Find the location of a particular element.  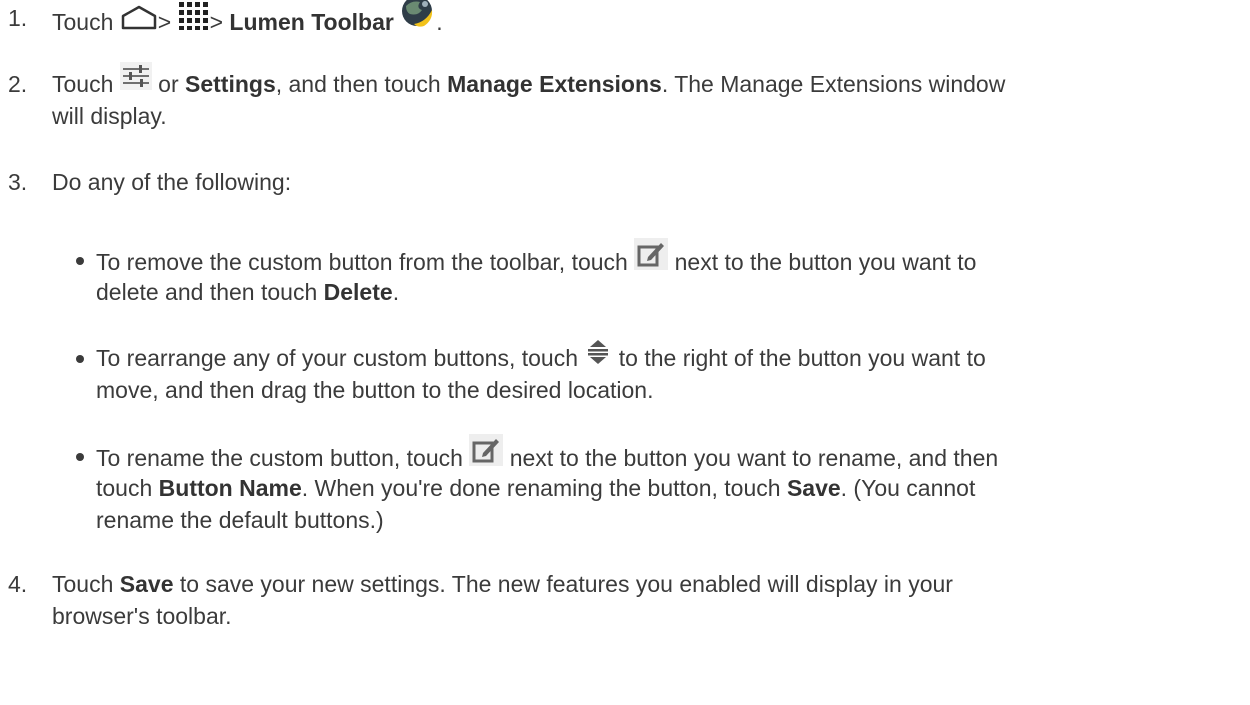

step-4-continued: browser's toolbar. is located at coordinates (142, 616).